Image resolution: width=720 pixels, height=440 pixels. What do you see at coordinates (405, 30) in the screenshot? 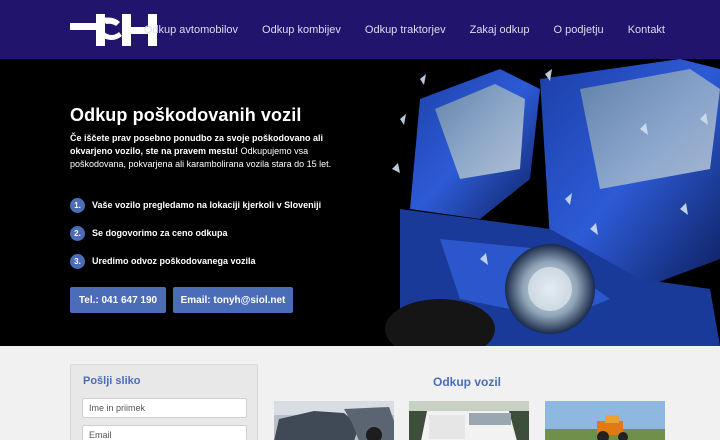
I see `nav-odkup-traktorjev: Odkup traktorjev` at bounding box center [405, 30].